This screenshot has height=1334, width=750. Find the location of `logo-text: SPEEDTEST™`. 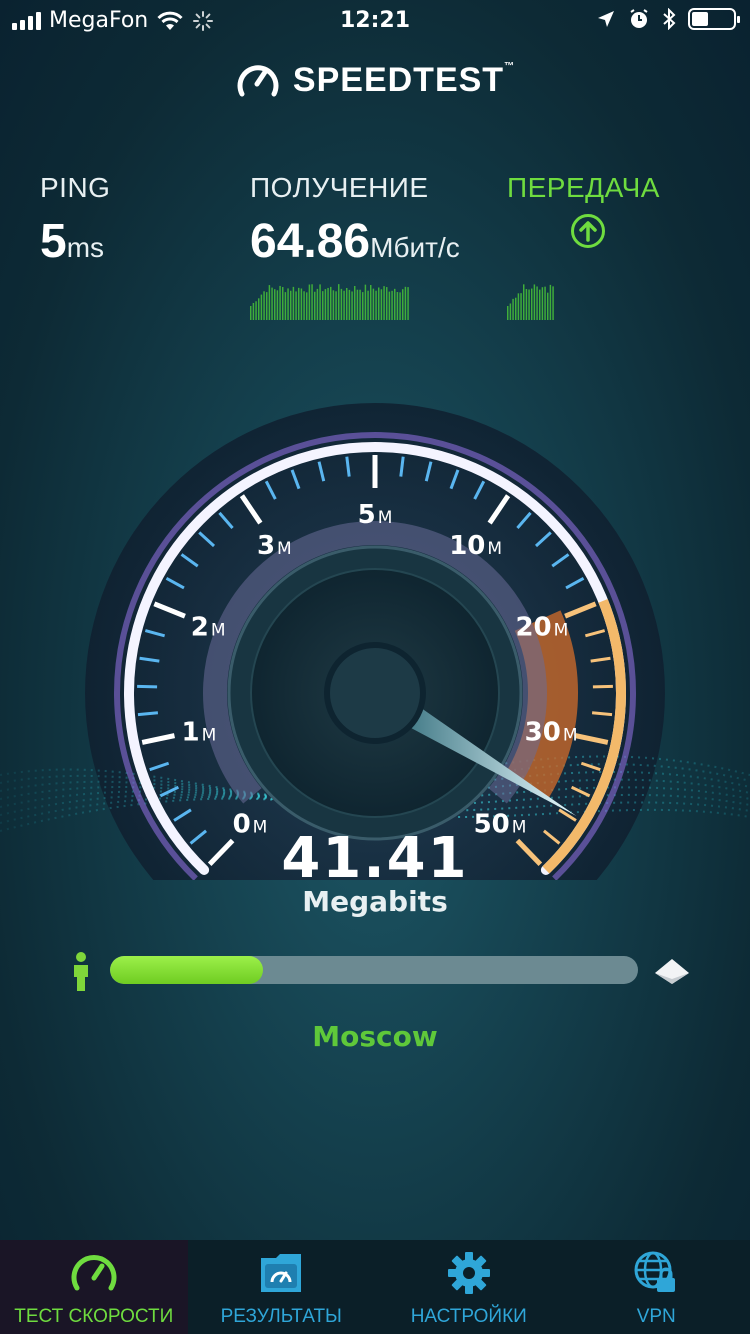

logo-text: SPEEDTEST™ is located at coordinates (404, 79).